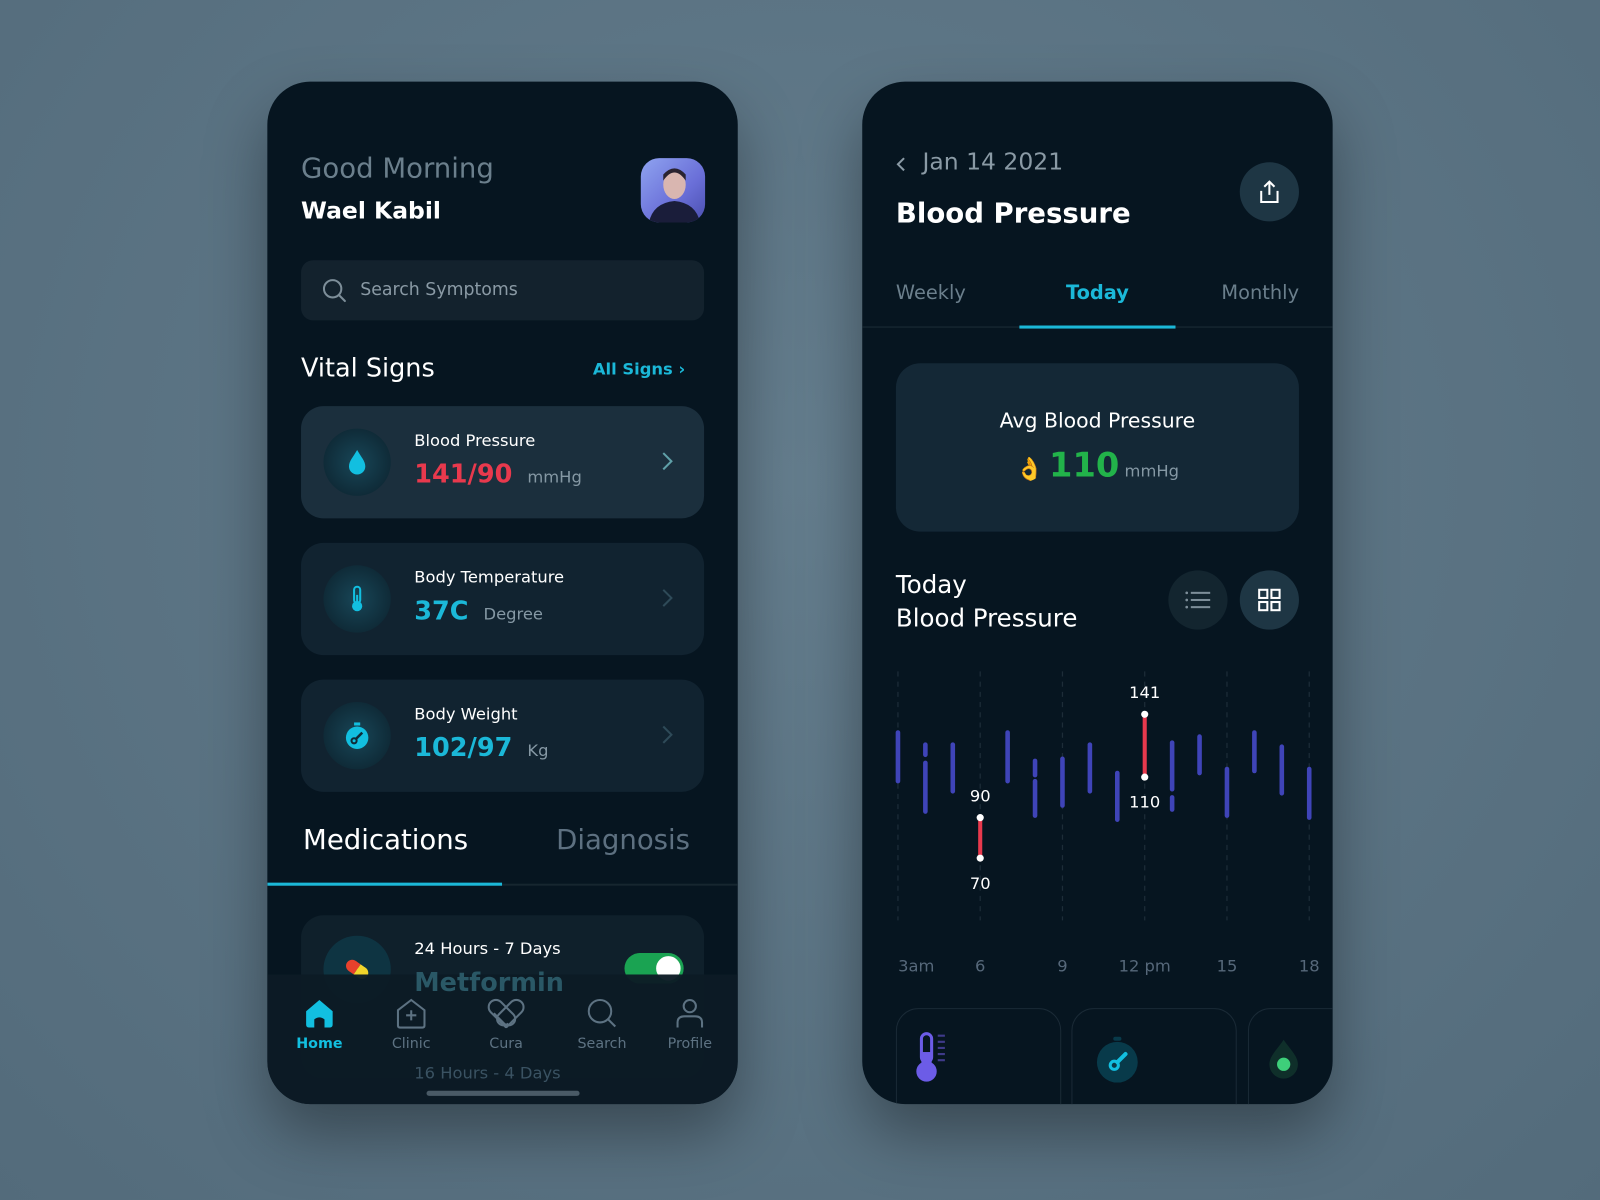 This screenshot has height=1200, width=1600. What do you see at coordinates (319, 1013) in the screenshot?
I see `home-icon` at bounding box center [319, 1013].